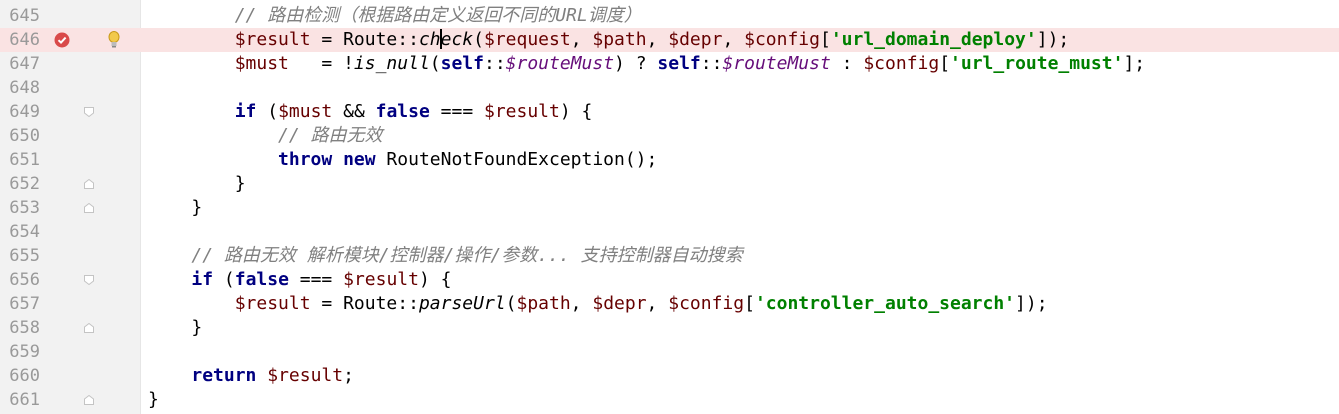 The width and height of the screenshot is (1339, 414). Describe the element at coordinates (20, 40) in the screenshot. I see `line-number: 646` at that location.